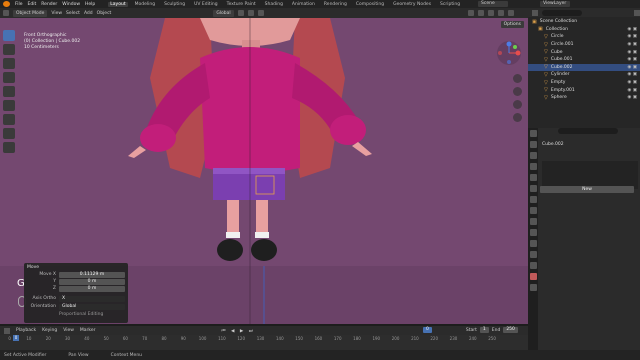 This screenshot has height=360, width=640. I want to click on filter-icon, so click(637, 12).